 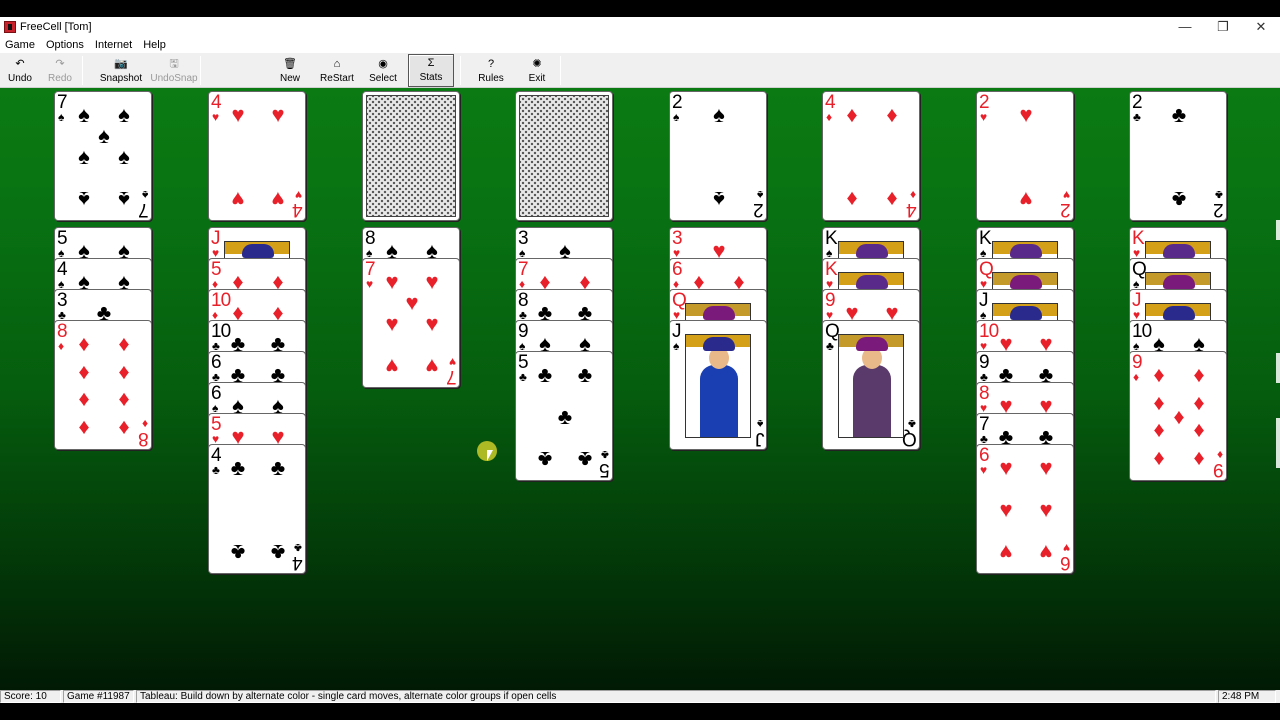 I want to click on tableau-card: 7 ♥ 7 ♥ ♥ ♥ ♥ ♥ ♥ ♥ ♥, so click(x=411, y=323).